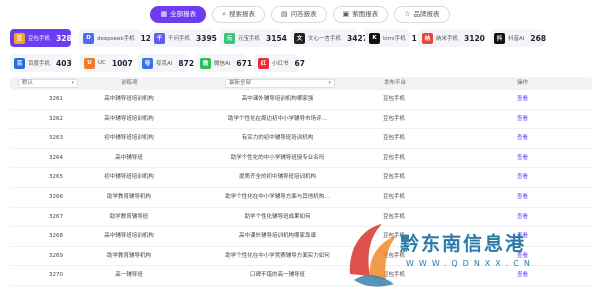  What do you see at coordinates (56, 157) in the screenshot?
I see `row-id: 3264` at bounding box center [56, 157].